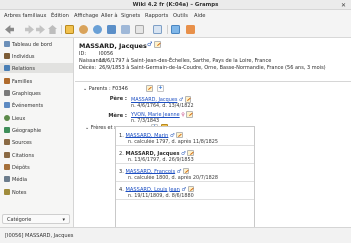  What do you see at coordinates (175, 29) in the screenshot?
I see `chart-icon` at bounding box center [175, 29].